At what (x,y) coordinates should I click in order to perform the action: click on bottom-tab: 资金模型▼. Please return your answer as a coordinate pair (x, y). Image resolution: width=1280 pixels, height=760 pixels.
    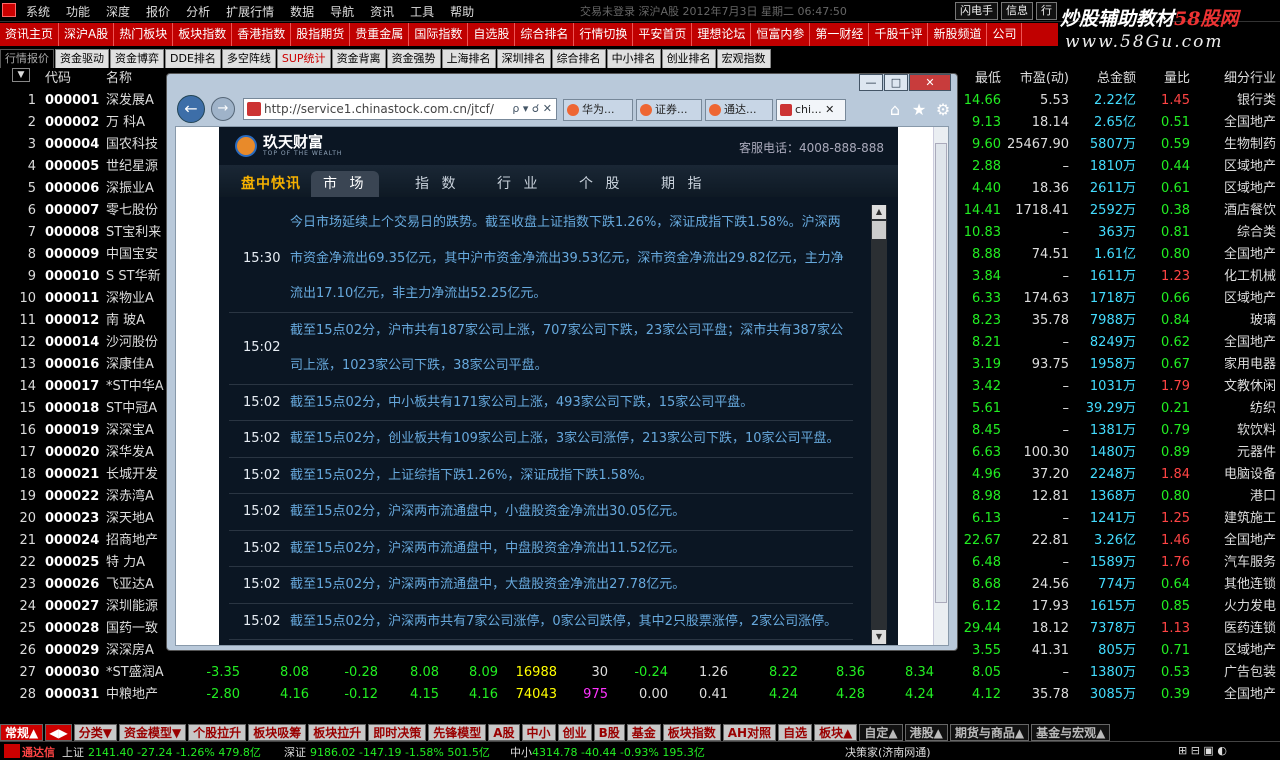
    Looking at the image, I should click on (152, 732).